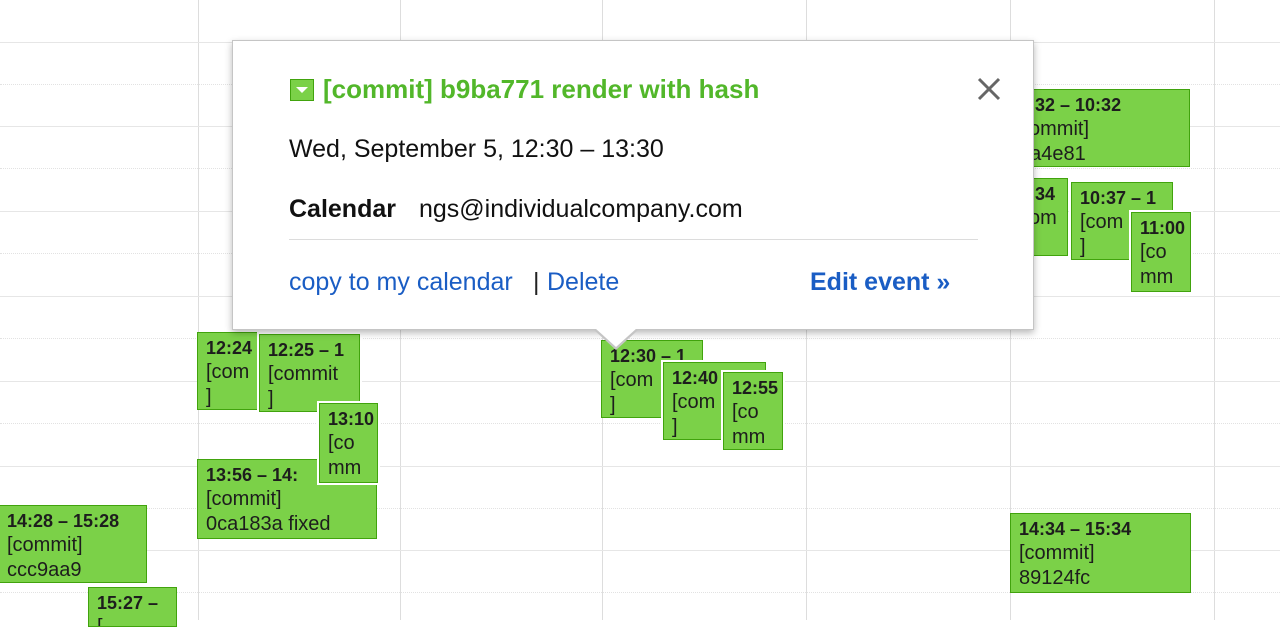 The height and width of the screenshot is (627, 1280). I want to click on event-time: 15:27 –, so click(128, 603).